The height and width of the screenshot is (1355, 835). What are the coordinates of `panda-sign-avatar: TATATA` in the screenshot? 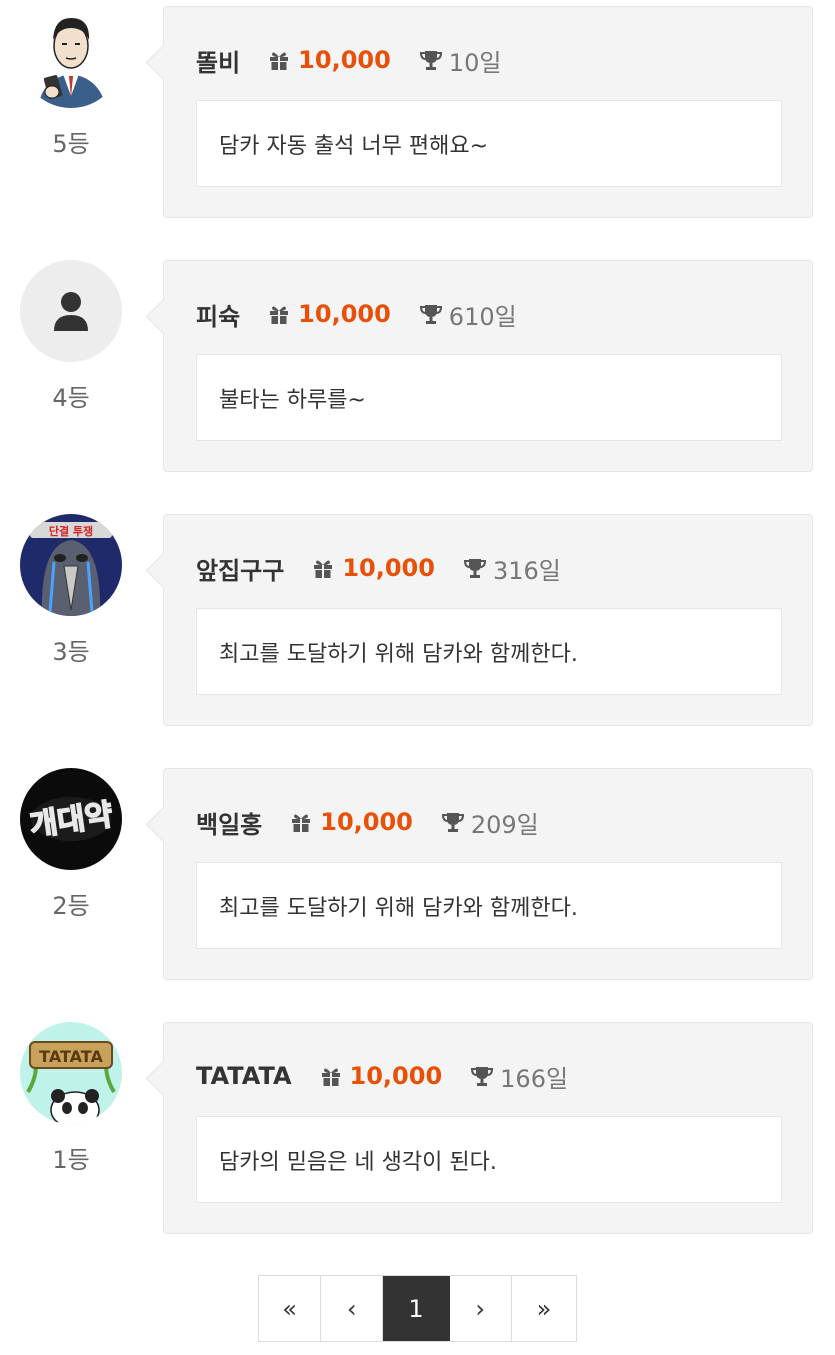 It's located at (71, 1073).